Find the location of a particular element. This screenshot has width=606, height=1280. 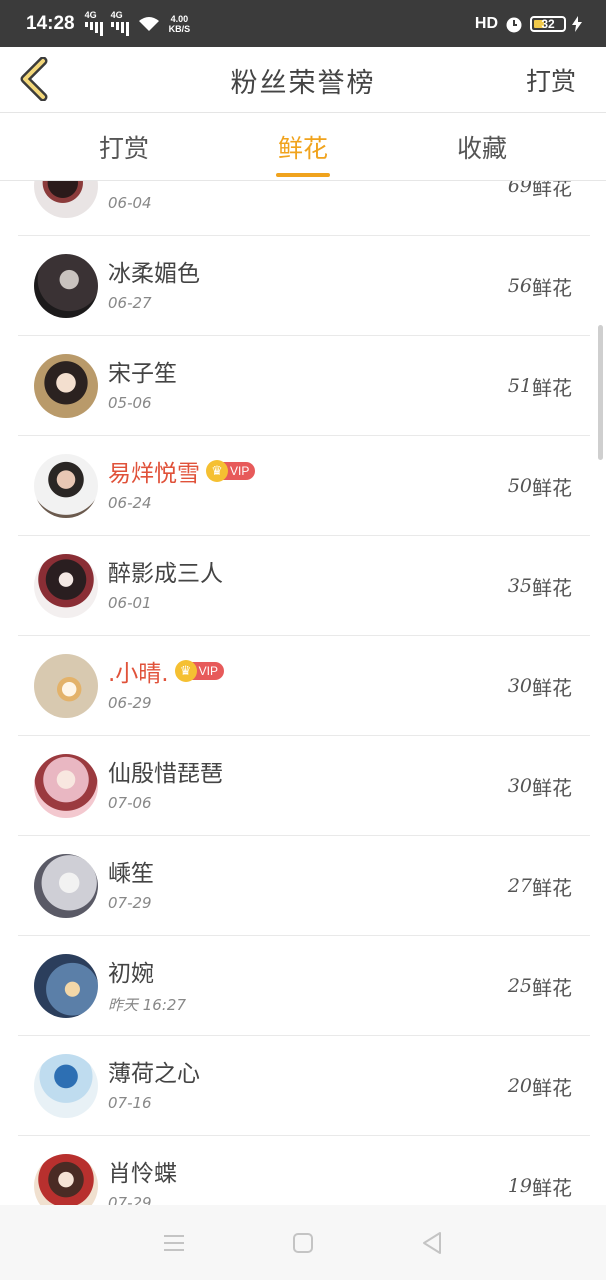

network-type-1: 4G is located at coordinates (90, 15).